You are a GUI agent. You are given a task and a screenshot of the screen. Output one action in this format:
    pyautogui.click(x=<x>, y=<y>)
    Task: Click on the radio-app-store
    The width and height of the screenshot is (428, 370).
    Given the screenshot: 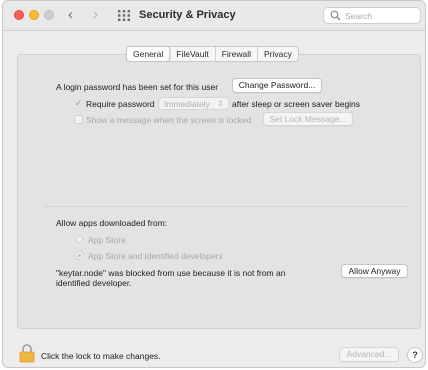 What is the action you would take?
    pyautogui.click(x=79, y=239)
    